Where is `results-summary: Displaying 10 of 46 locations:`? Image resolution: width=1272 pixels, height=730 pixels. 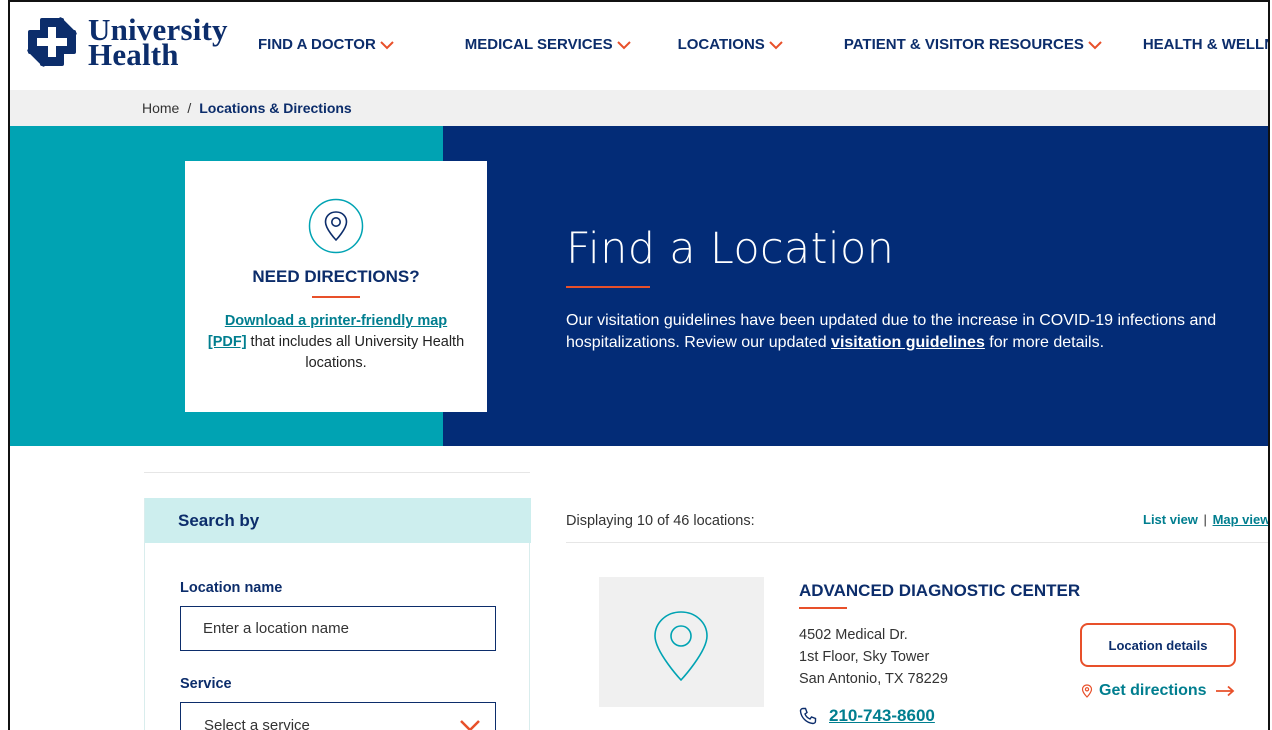 results-summary: Displaying 10 of 46 locations: is located at coordinates (660, 521).